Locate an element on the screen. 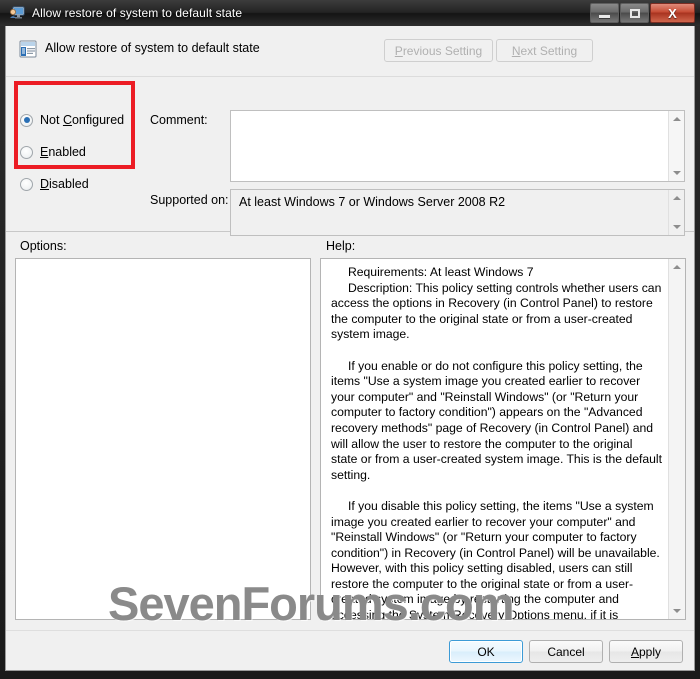 The image size is (700, 679). minimize-icon is located at coordinates (604, 16).